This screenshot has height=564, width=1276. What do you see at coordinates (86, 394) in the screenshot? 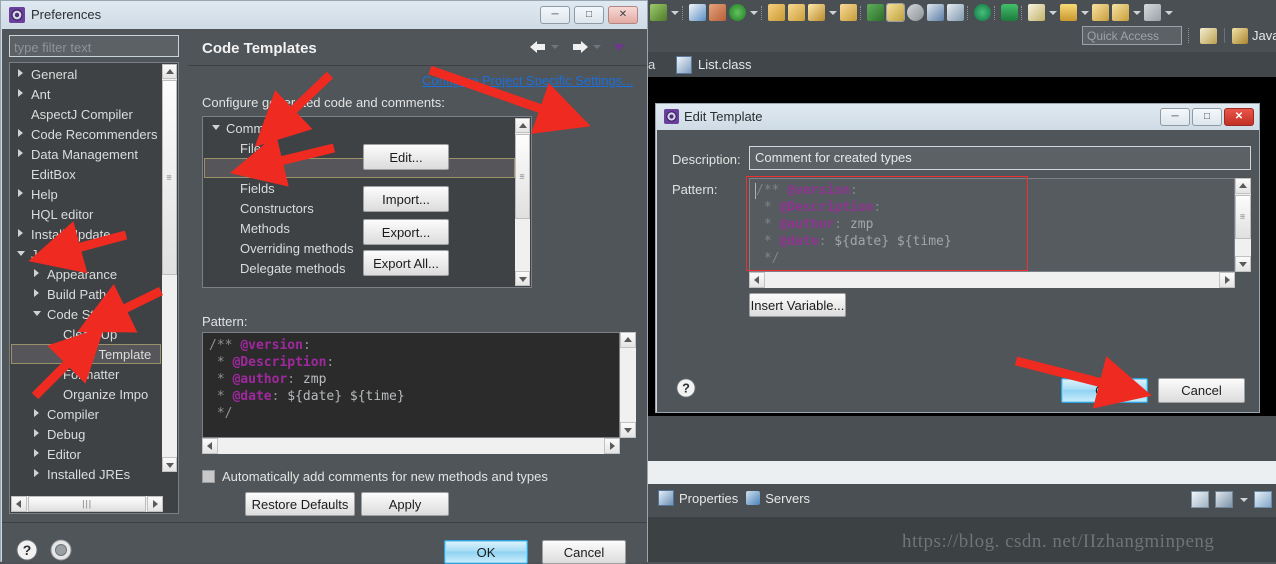
I see `tree-item-organize-impo: Organize Impo` at bounding box center [86, 394].